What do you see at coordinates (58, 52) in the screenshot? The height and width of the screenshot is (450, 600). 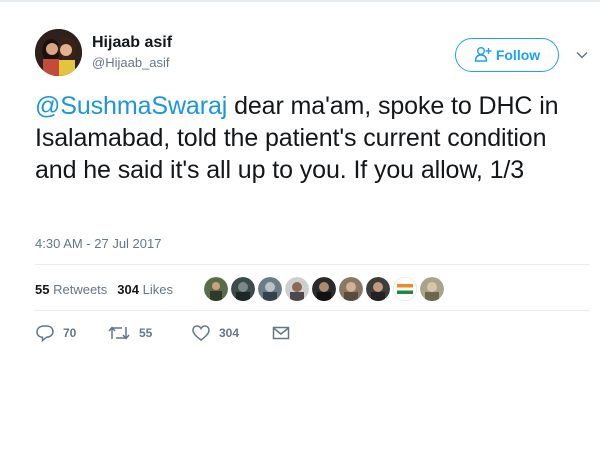 I see `author-avatar` at bounding box center [58, 52].